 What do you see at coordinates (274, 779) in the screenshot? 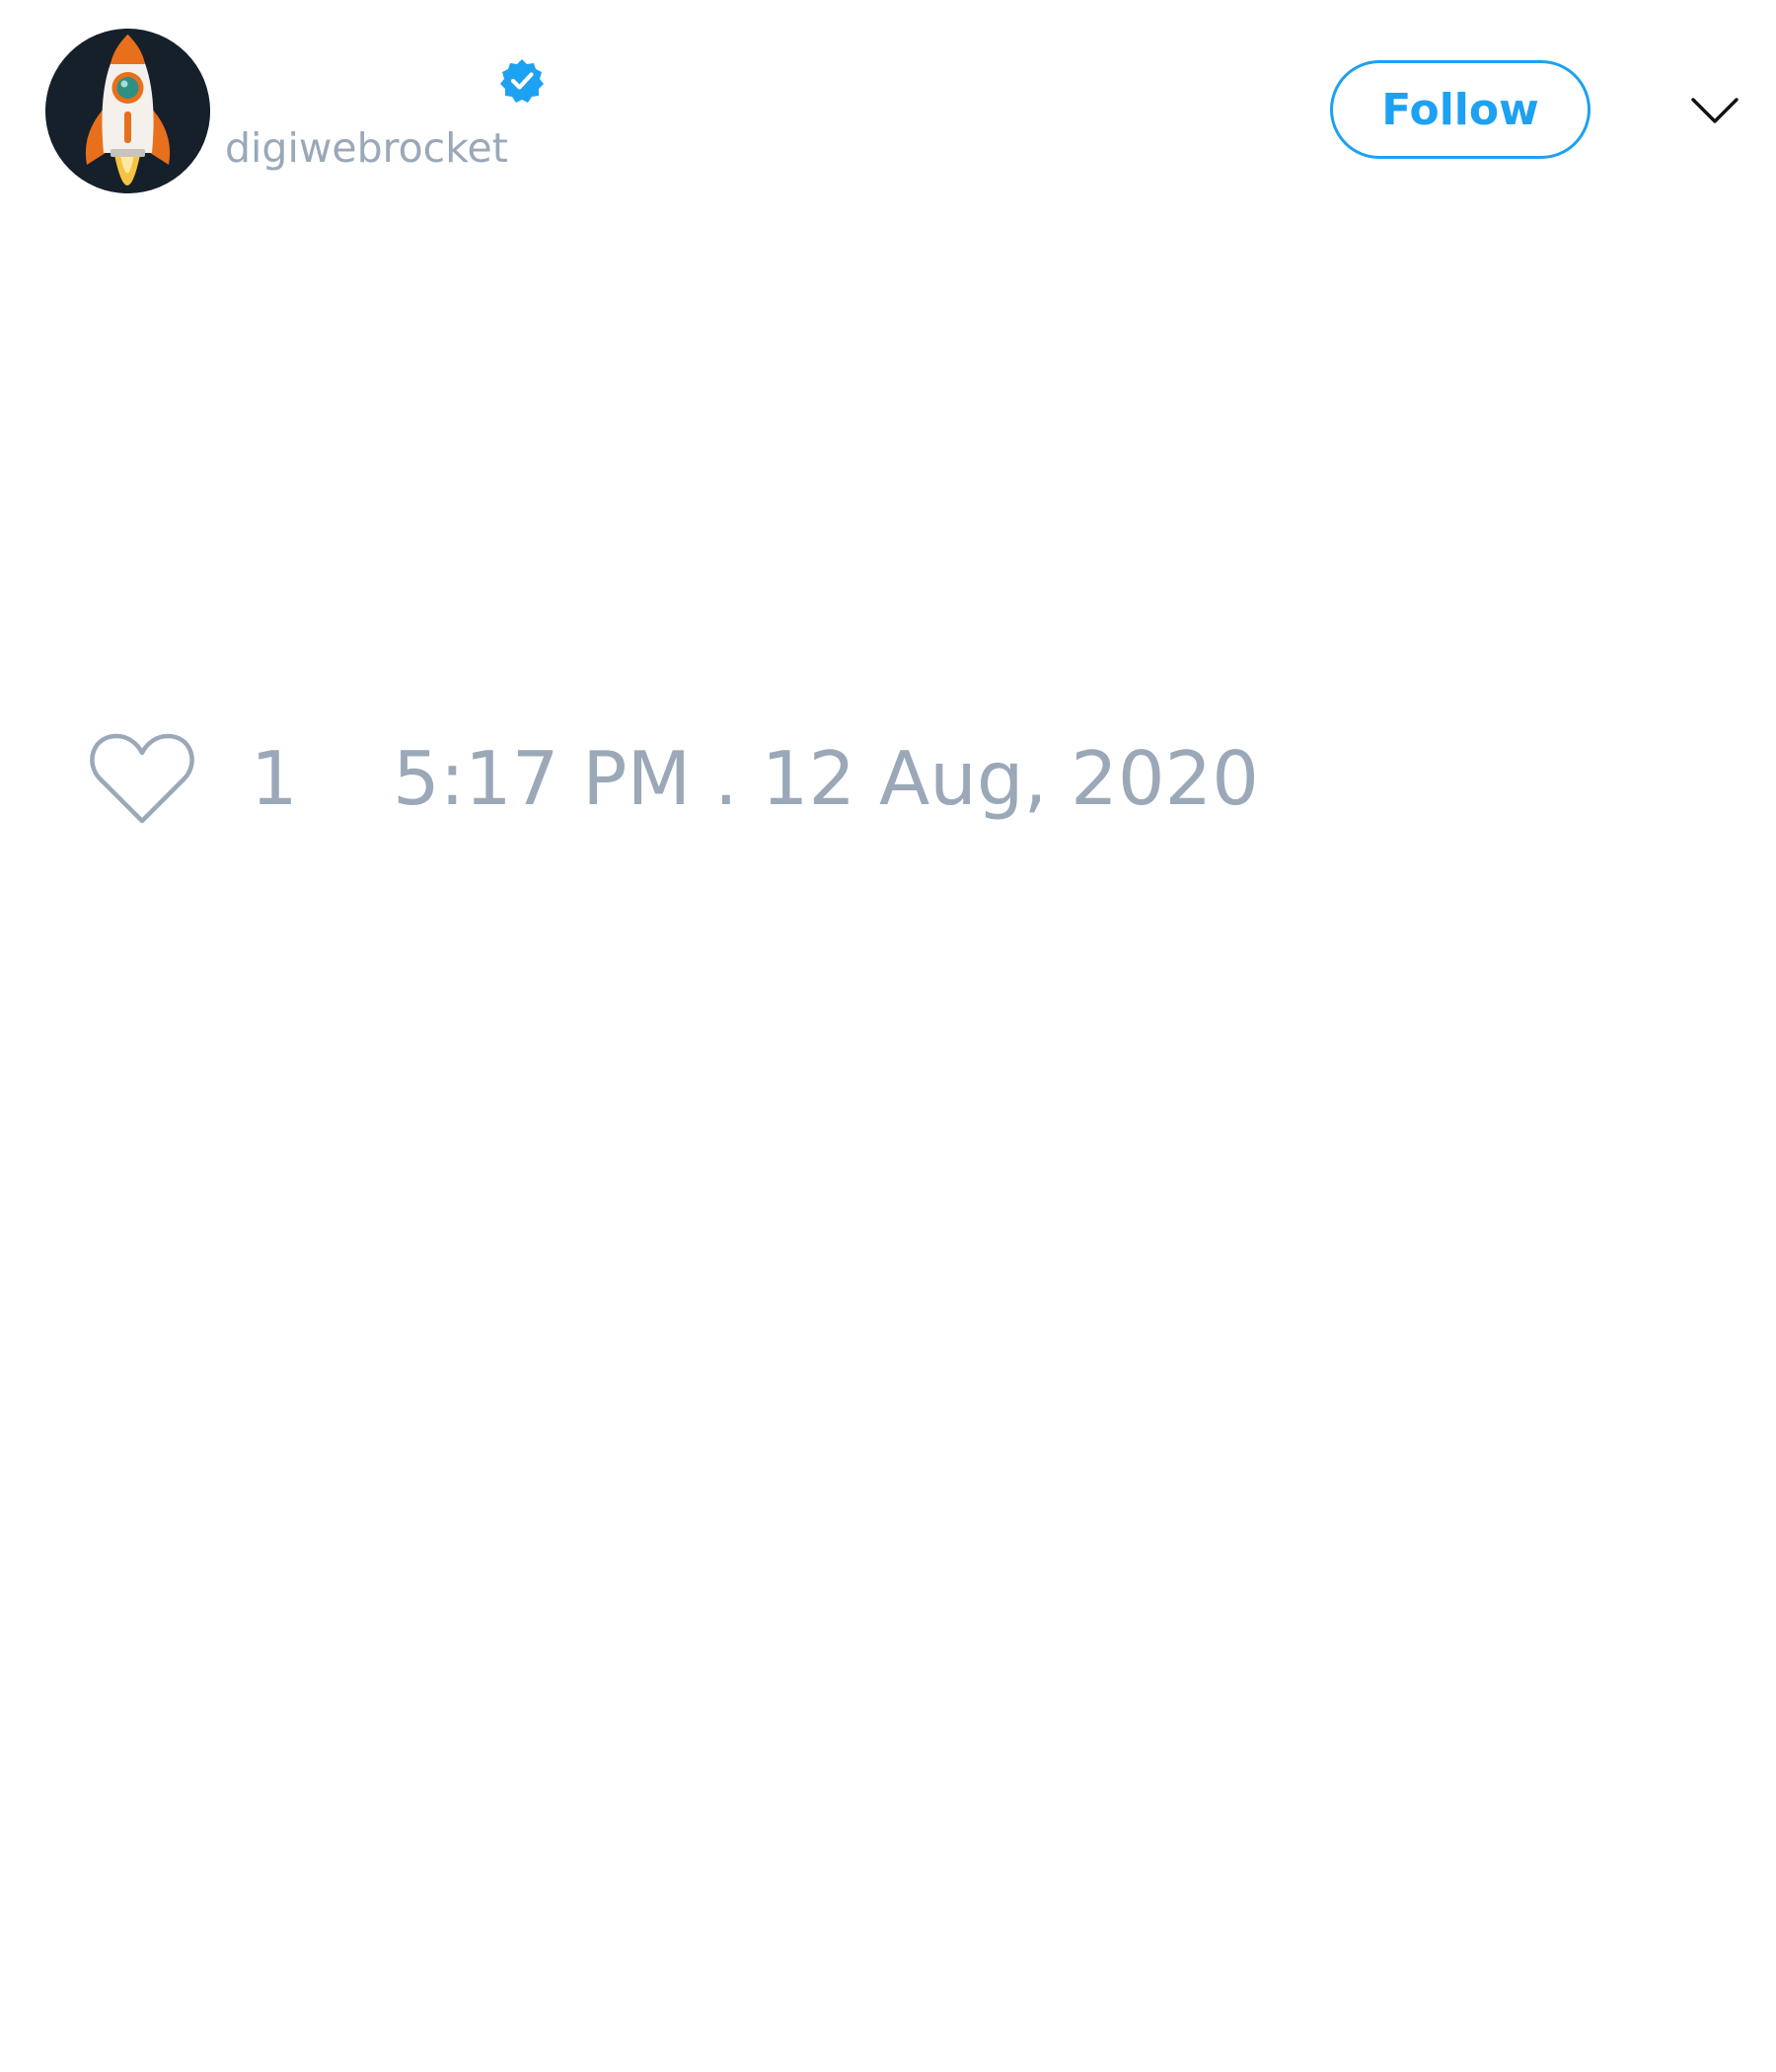
I see `like-count: 1` at bounding box center [274, 779].